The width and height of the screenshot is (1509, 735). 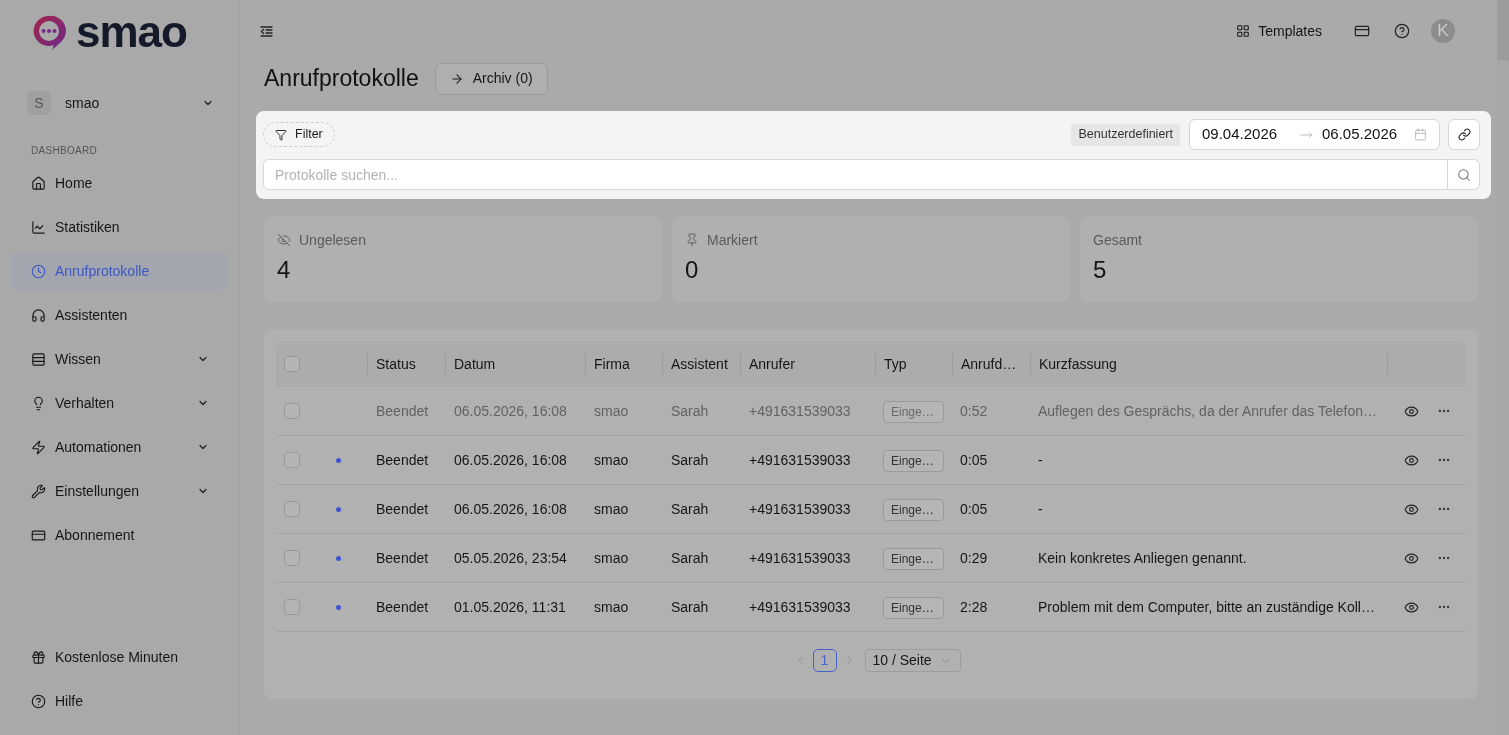 What do you see at coordinates (38, 227) in the screenshot?
I see `line-chart-icon` at bounding box center [38, 227].